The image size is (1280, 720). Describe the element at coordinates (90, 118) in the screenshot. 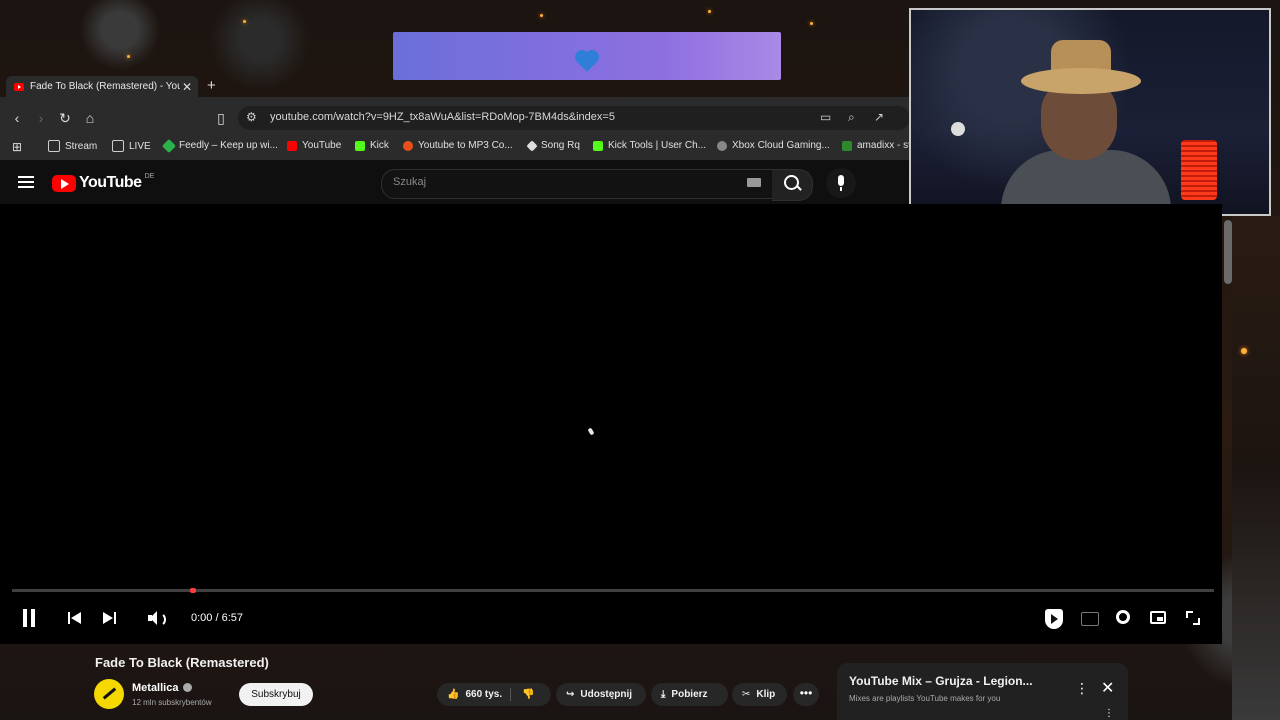

I see `home-icon: ⌂` at that location.